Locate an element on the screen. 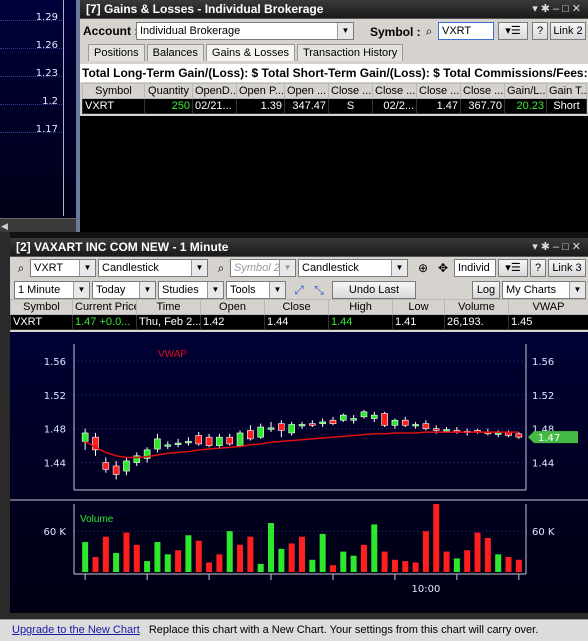 This screenshot has width=588, height=641. tab-positions: Positions is located at coordinates (116, 52).